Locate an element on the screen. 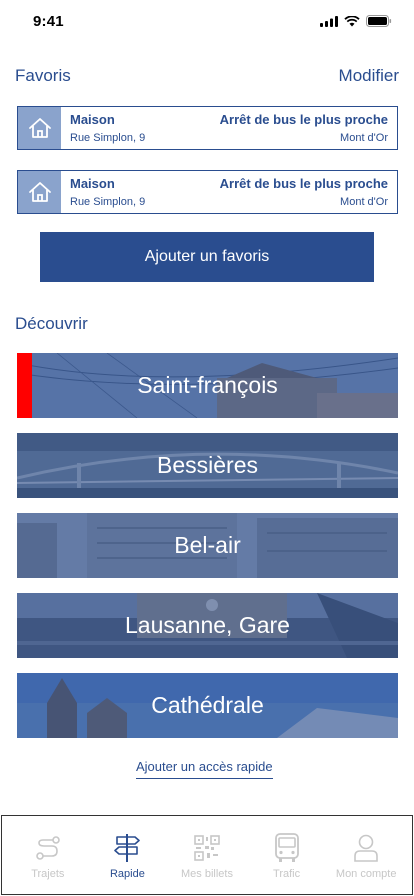 The height and width of the screenshot is (896, 414). tab-mon-compte: Mon compte is located at coordinates (366, 855).